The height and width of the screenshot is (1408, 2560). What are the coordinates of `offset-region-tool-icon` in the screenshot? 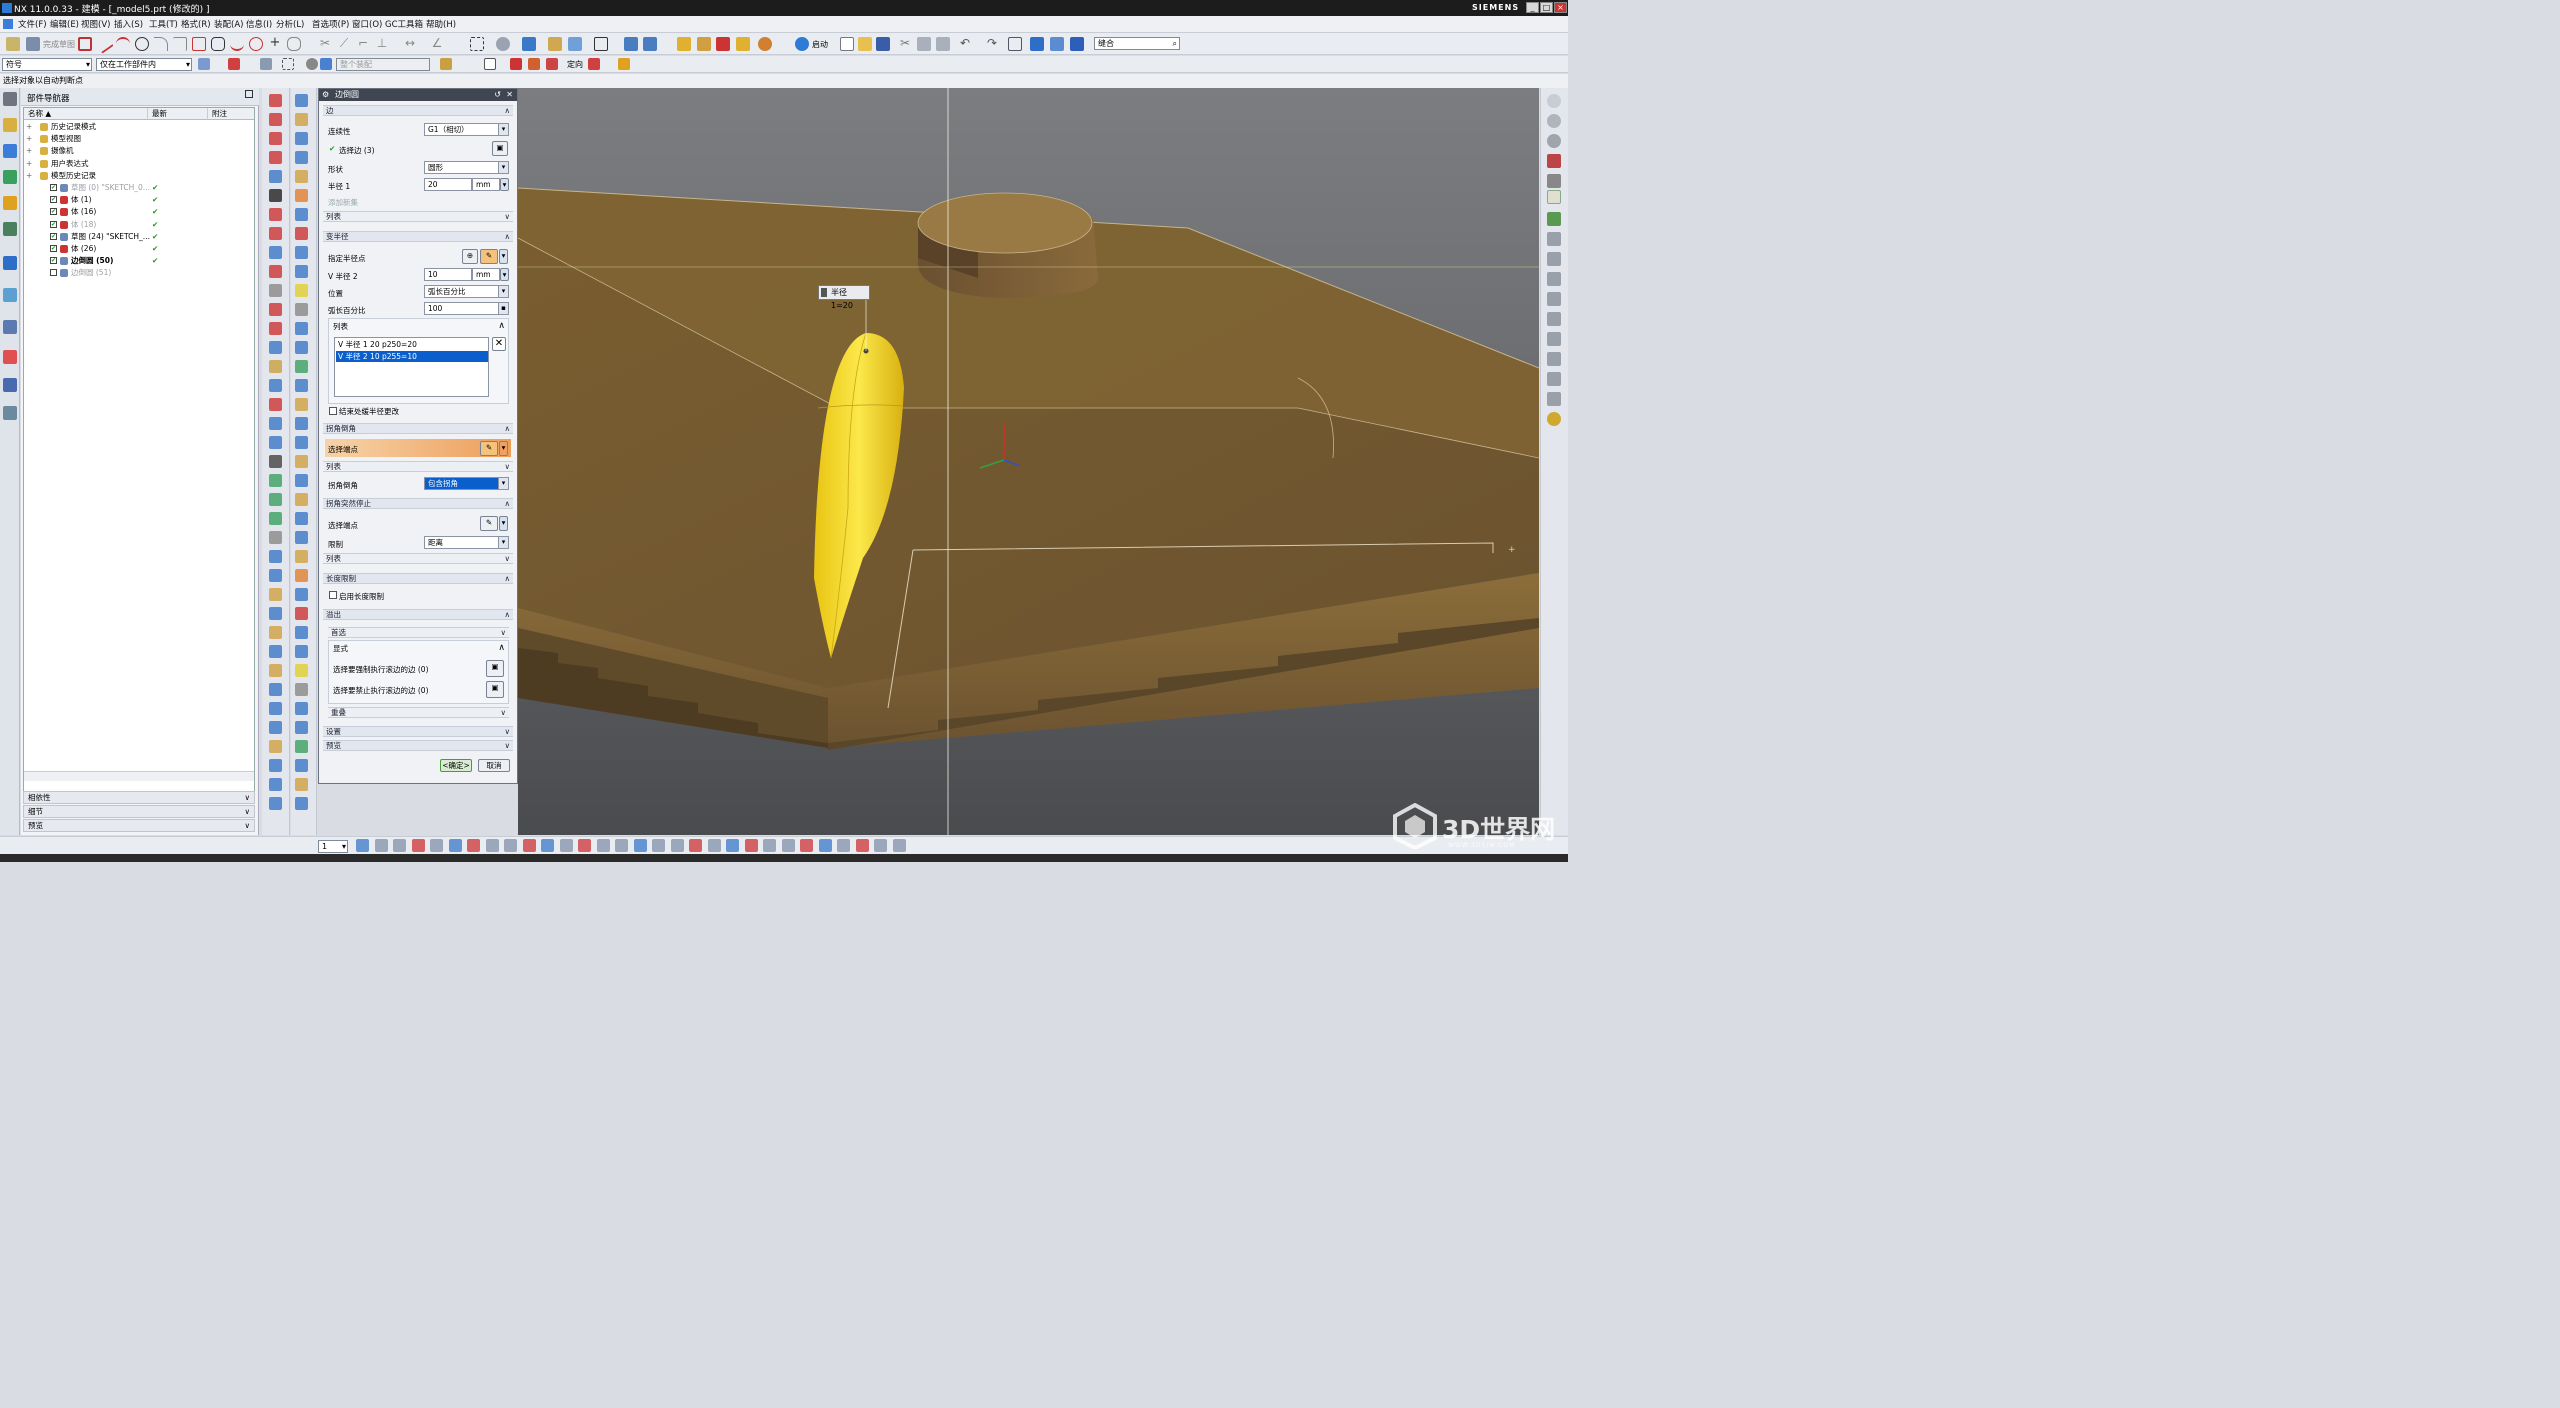 It's located at (301, 442).